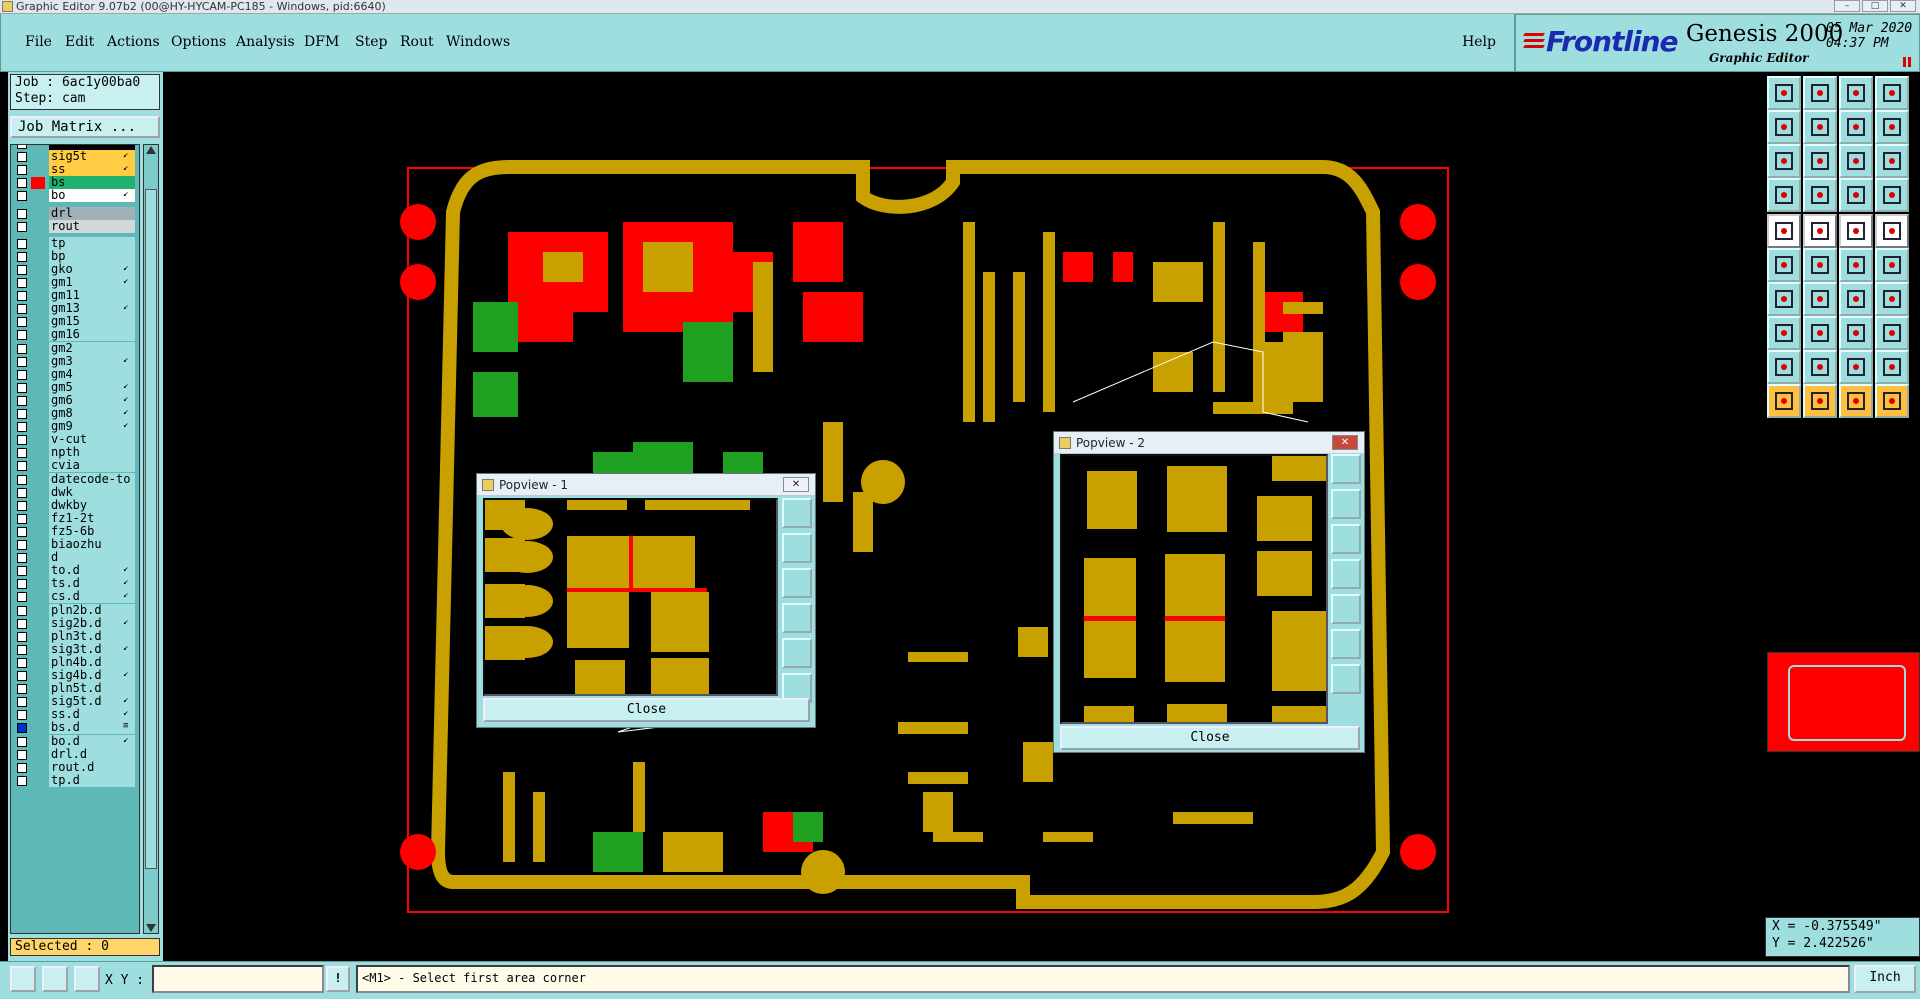  What do you see at coordinates (1820, 127) in the screenshot?
I see `zoom-next-button` at bounding box center [1820, 127].